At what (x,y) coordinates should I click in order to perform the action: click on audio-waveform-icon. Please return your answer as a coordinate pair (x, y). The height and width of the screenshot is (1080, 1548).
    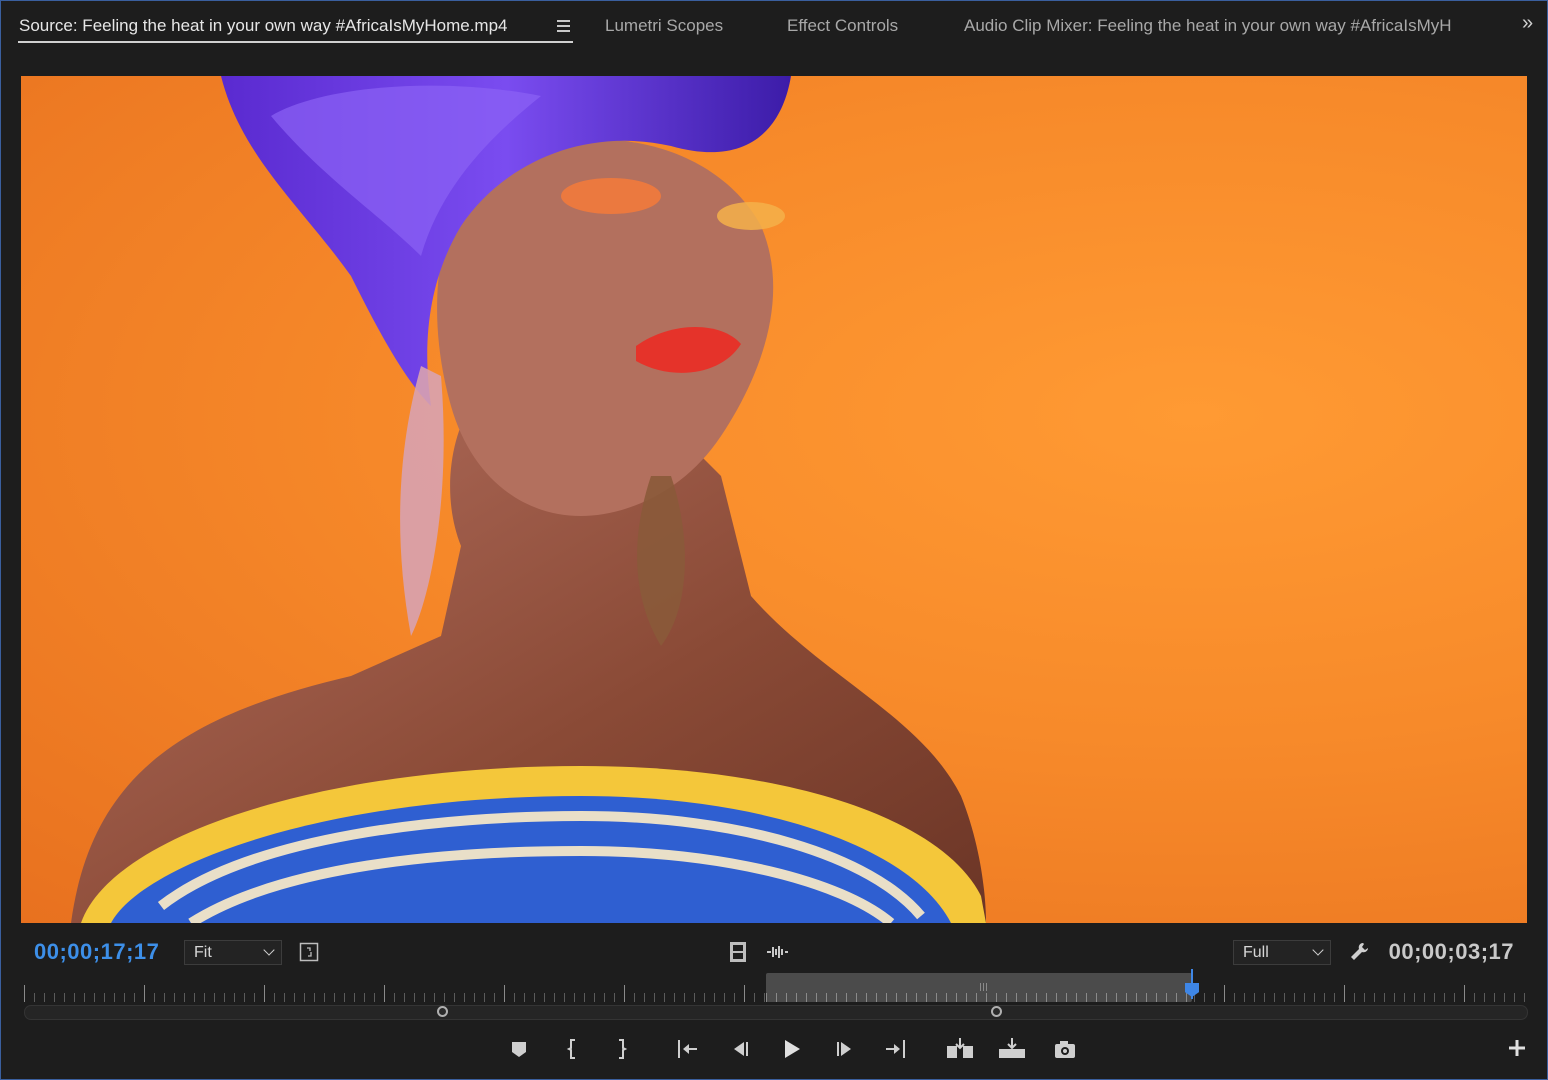
    Looking at the image, I should click on (777, 952).